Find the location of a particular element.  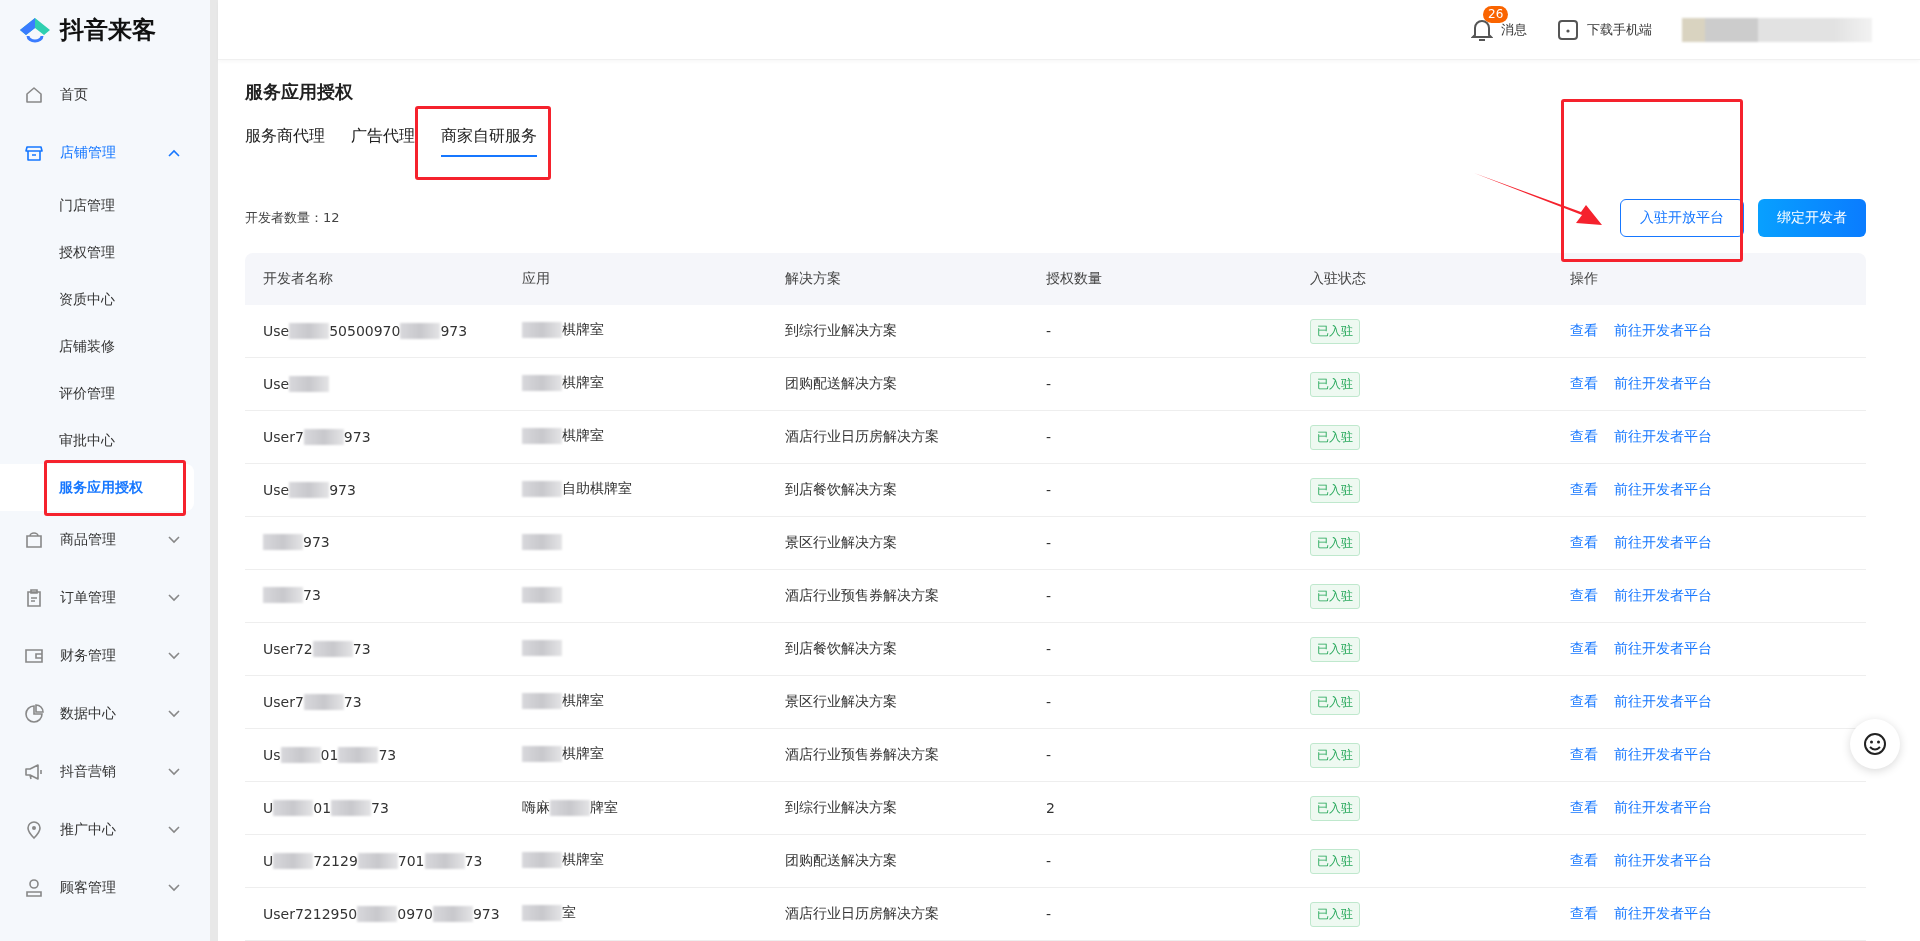

sidebar-subitem: 授权管理 is located at coordinates (105, 252).